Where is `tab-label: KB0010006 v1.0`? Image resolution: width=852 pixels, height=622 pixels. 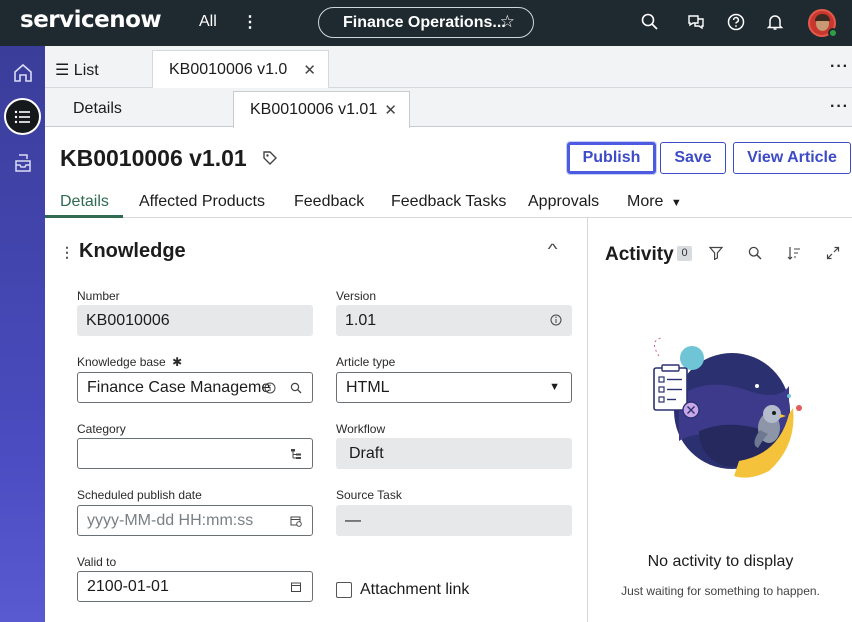 tab-label: KB0010006 v1.0 is located at coordinates (228, 69).